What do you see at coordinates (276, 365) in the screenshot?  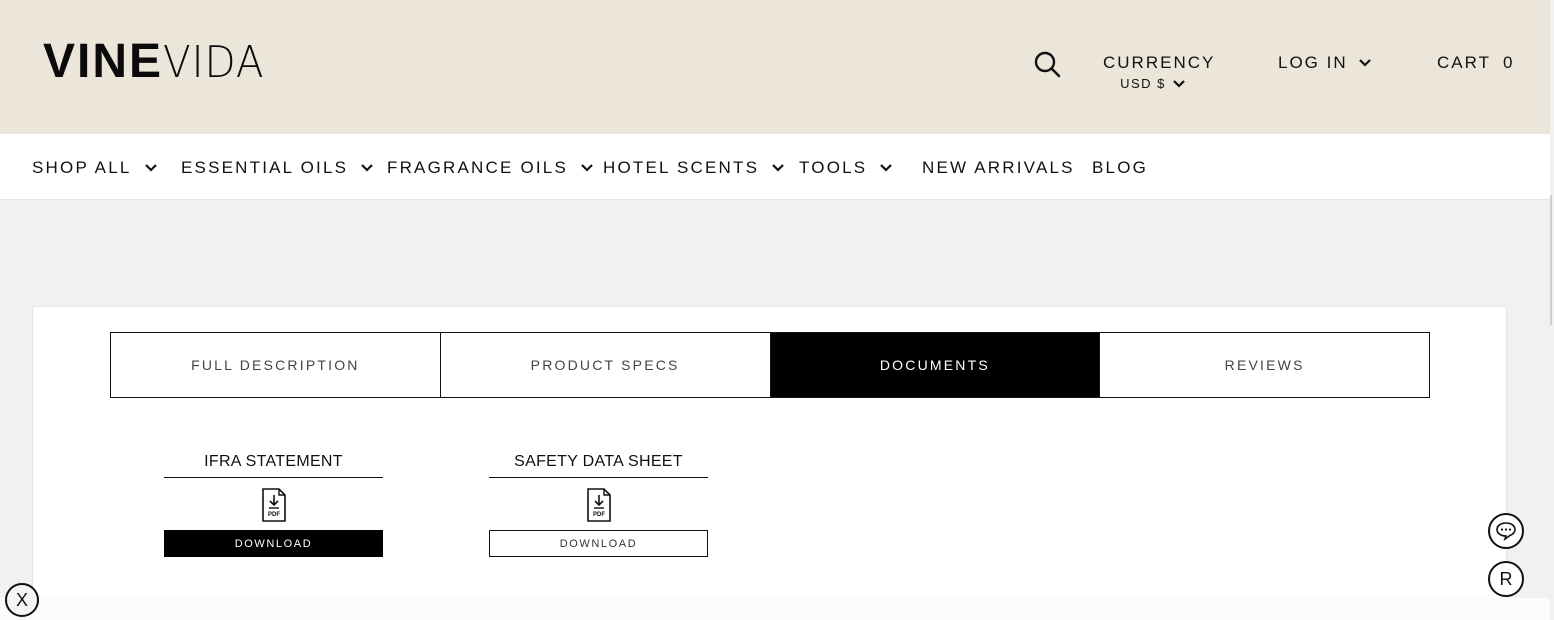 I see `tab-full-description: FULL DESCRIPTION` at bounding box center [276, 365].